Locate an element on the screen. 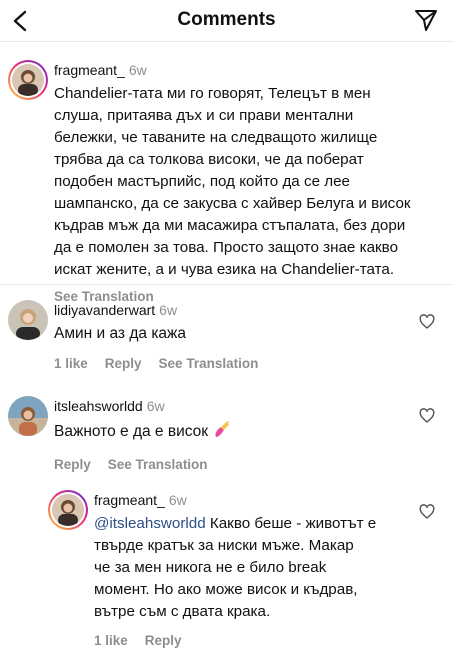  page-title: Comments is located at coordinates (226, 19).